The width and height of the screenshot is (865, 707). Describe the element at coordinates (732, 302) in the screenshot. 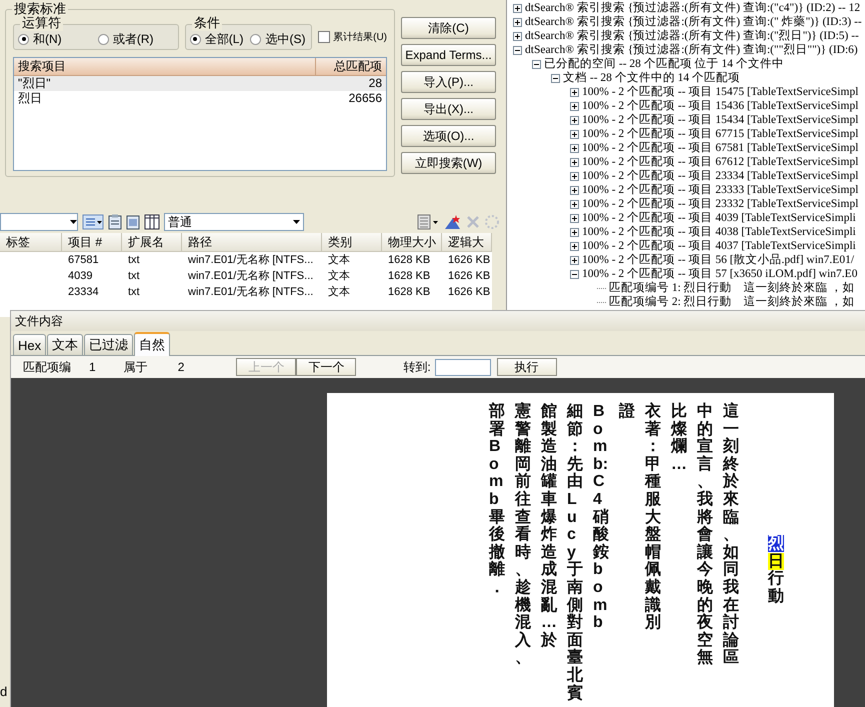

I see `tree-item: 匹配项编号 2: 烈日行動 這一刻終於來臨 ，如` at that location.